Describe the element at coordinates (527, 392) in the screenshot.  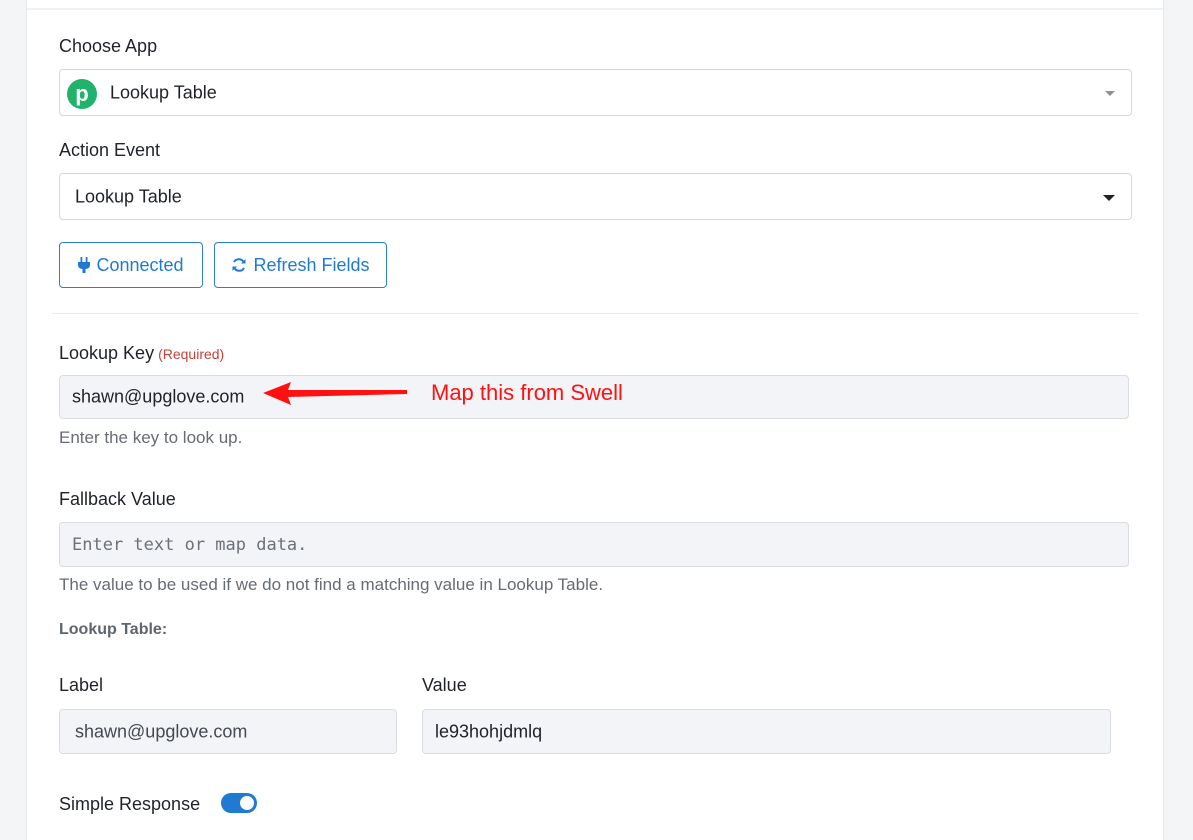
I see `annotation-text: Map this from Swell` at that location.